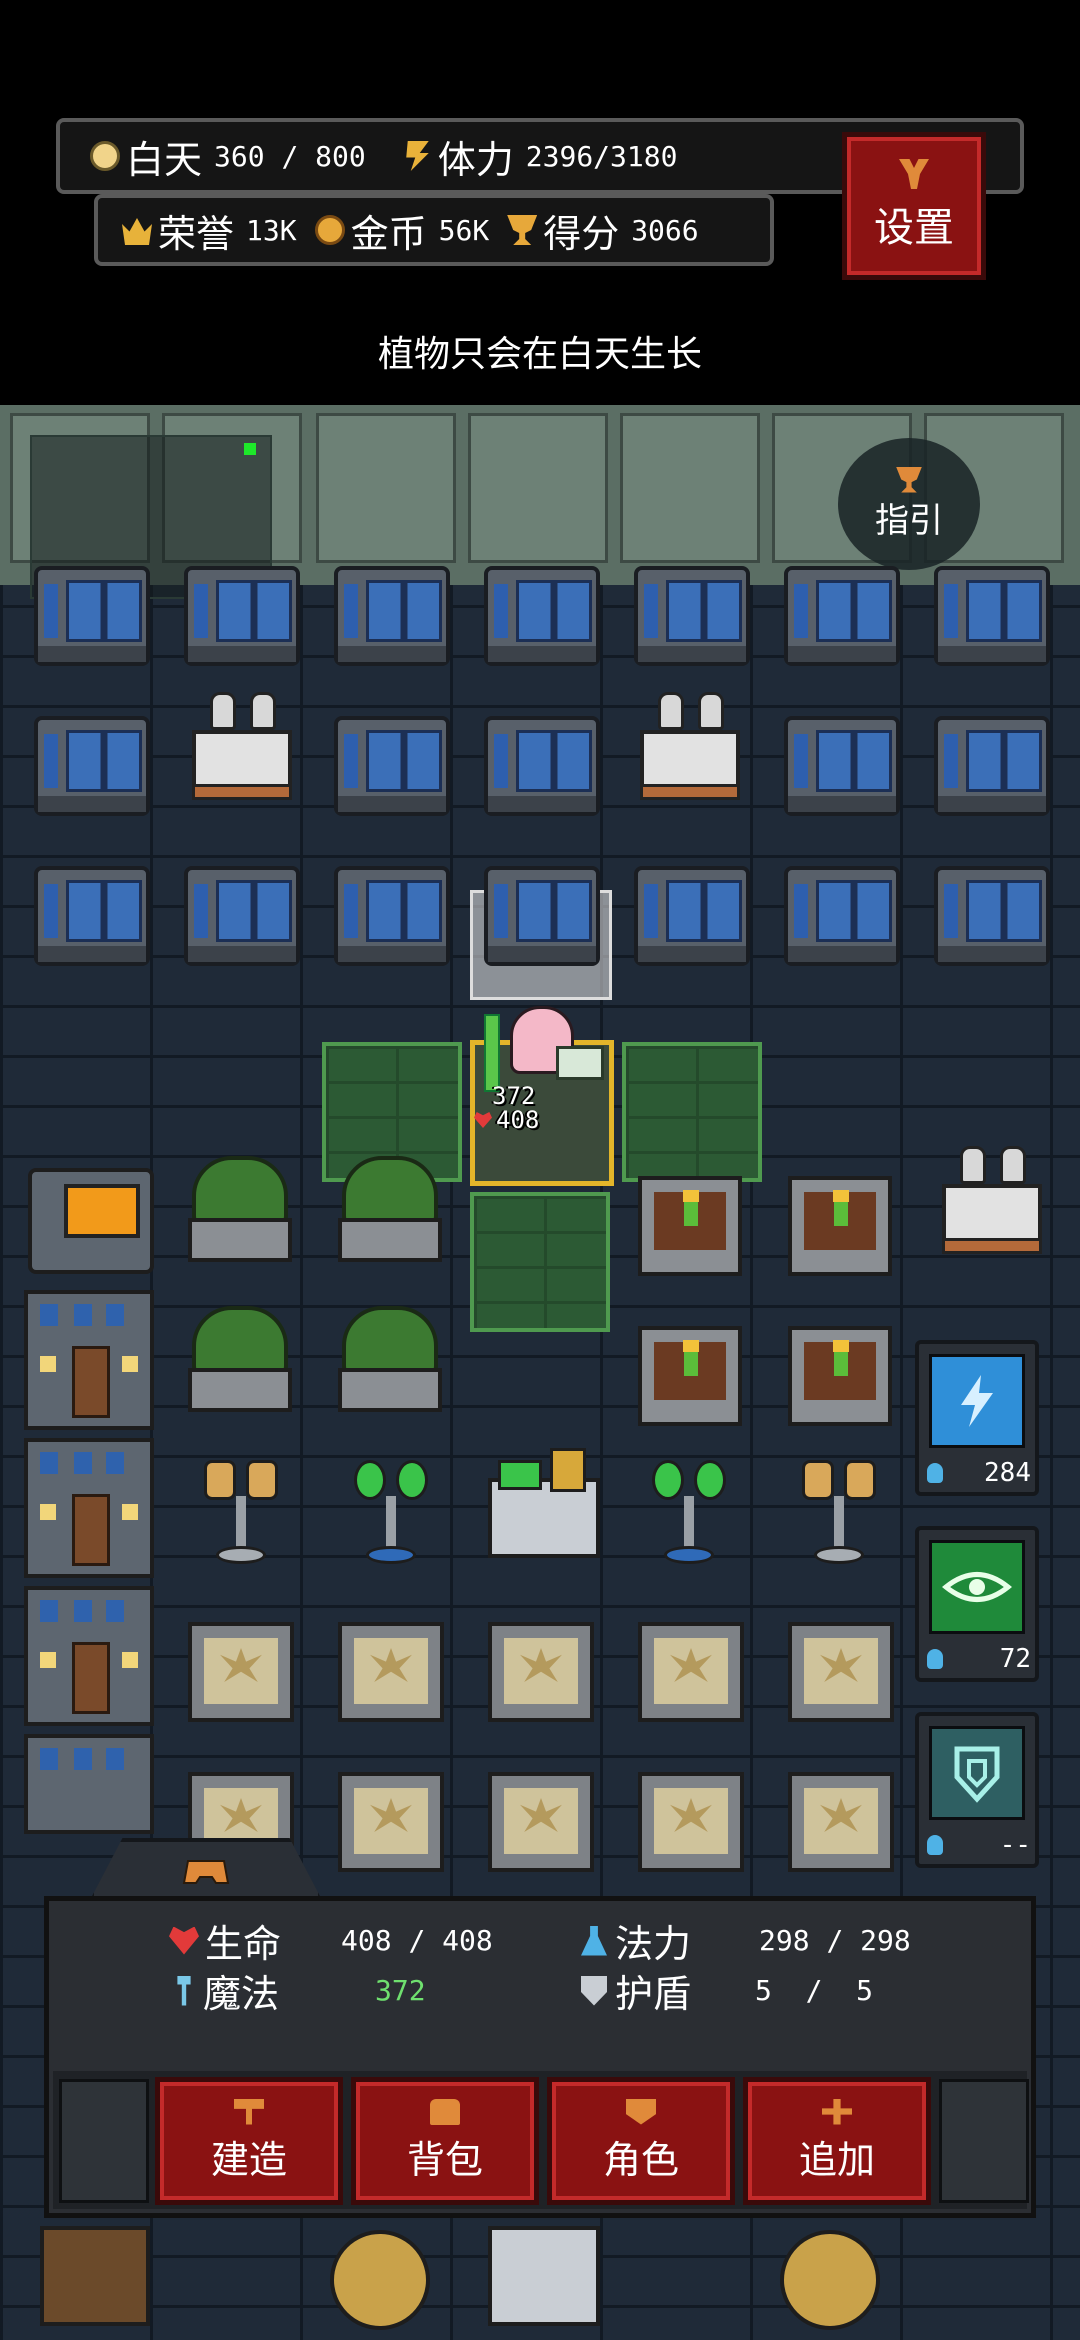 Image resolution: width=1080 pixels, height=2340 pixels. What do you see at coordinates (603, 230) in the screenshot?
I see `score-counter: 得分 3066` at bounding box center [603, 230].